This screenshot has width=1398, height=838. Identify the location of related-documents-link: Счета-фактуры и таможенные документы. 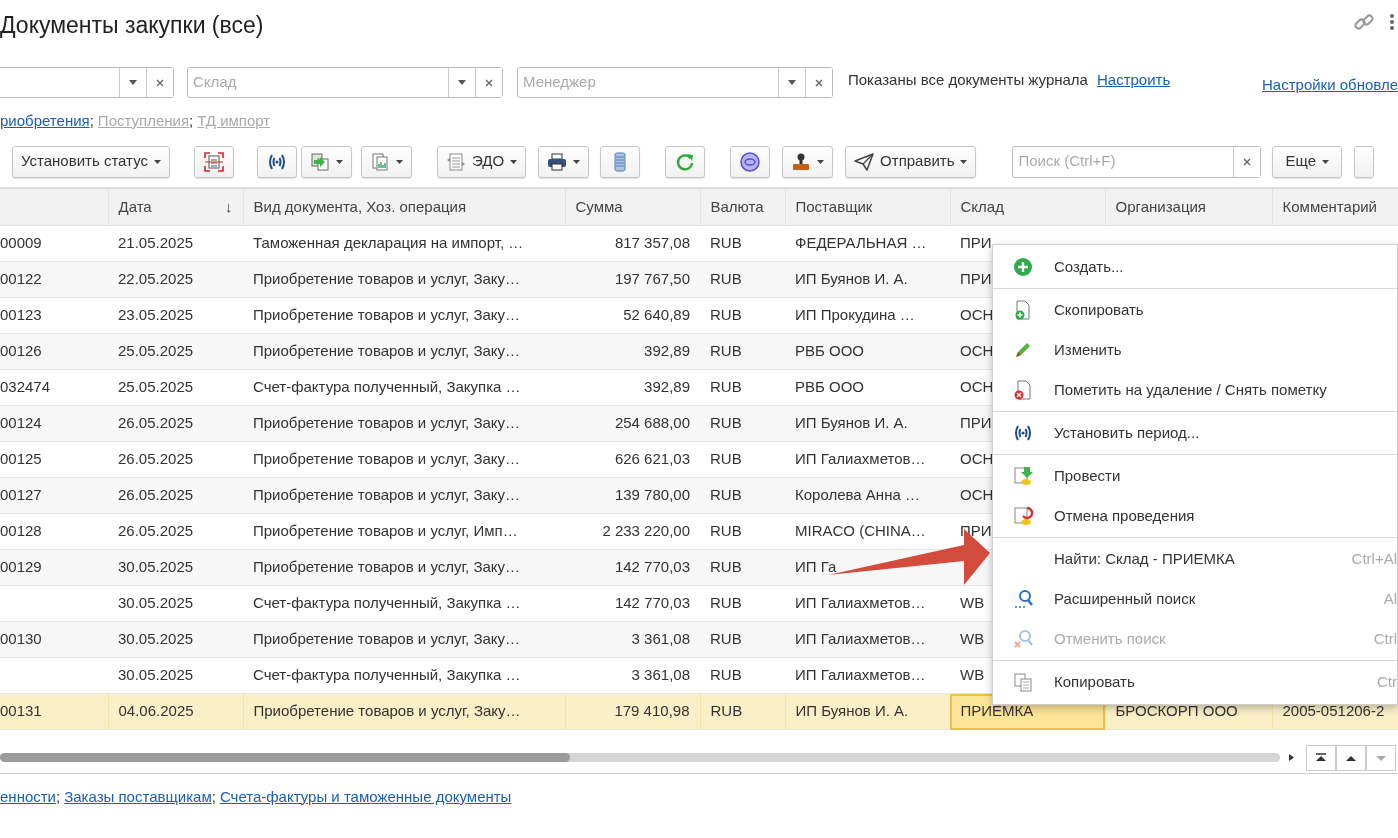
(365, 796).